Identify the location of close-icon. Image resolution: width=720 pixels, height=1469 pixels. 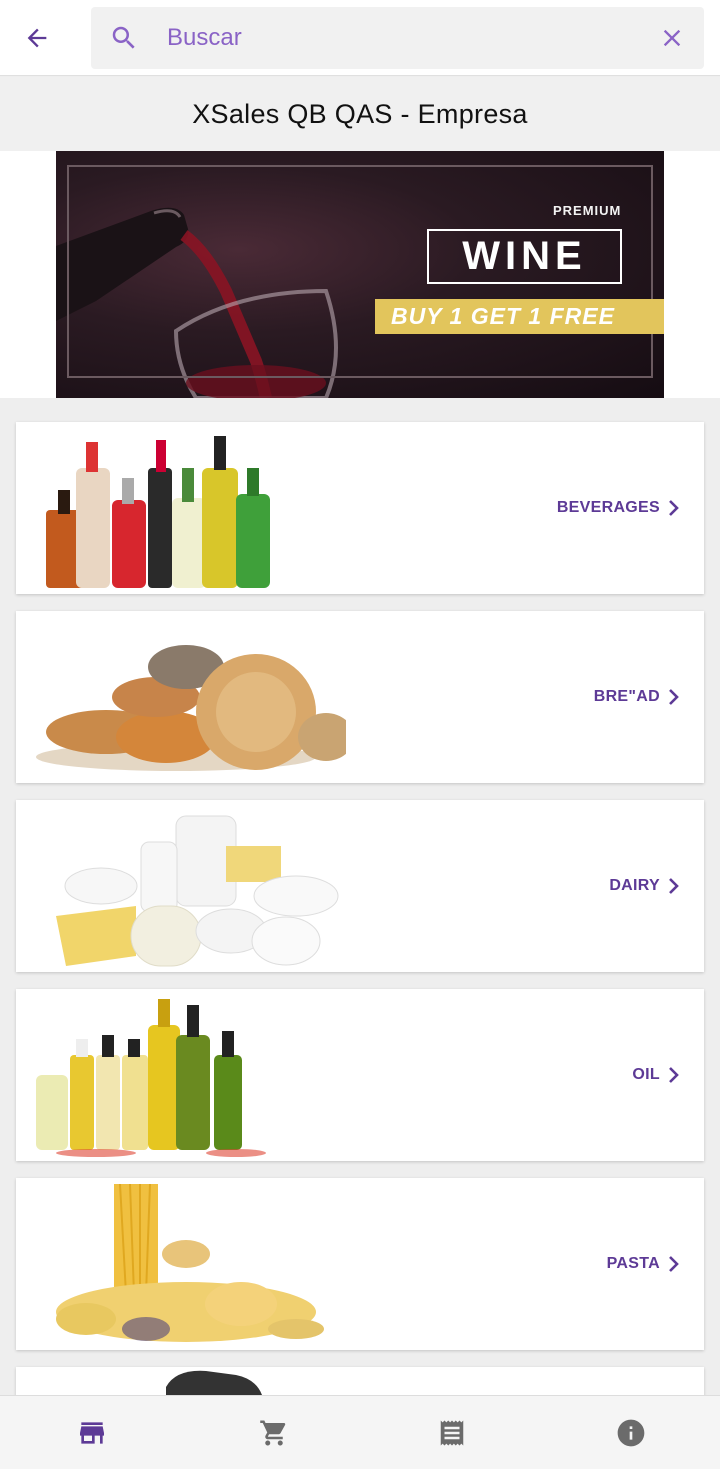
(672, 38).